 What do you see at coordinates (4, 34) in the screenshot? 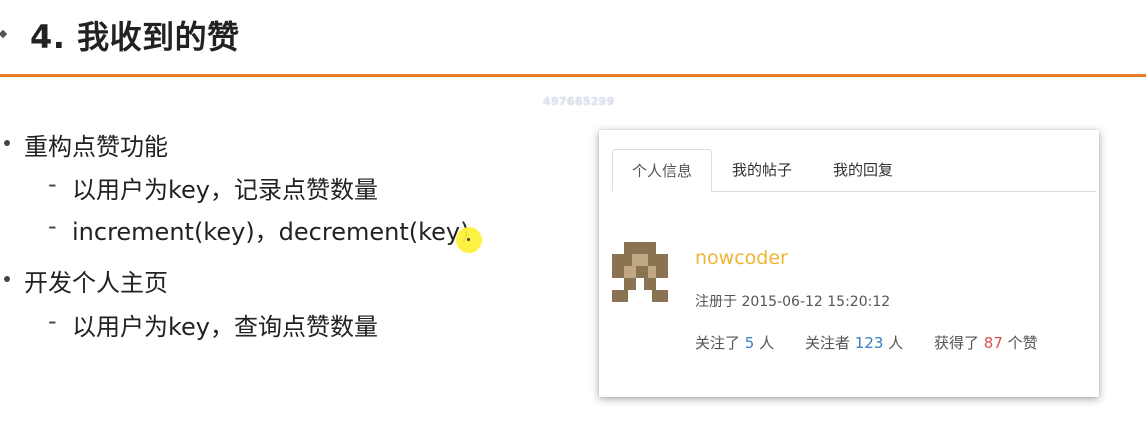
I see `title-bullet` at bounding box center [4, 34].